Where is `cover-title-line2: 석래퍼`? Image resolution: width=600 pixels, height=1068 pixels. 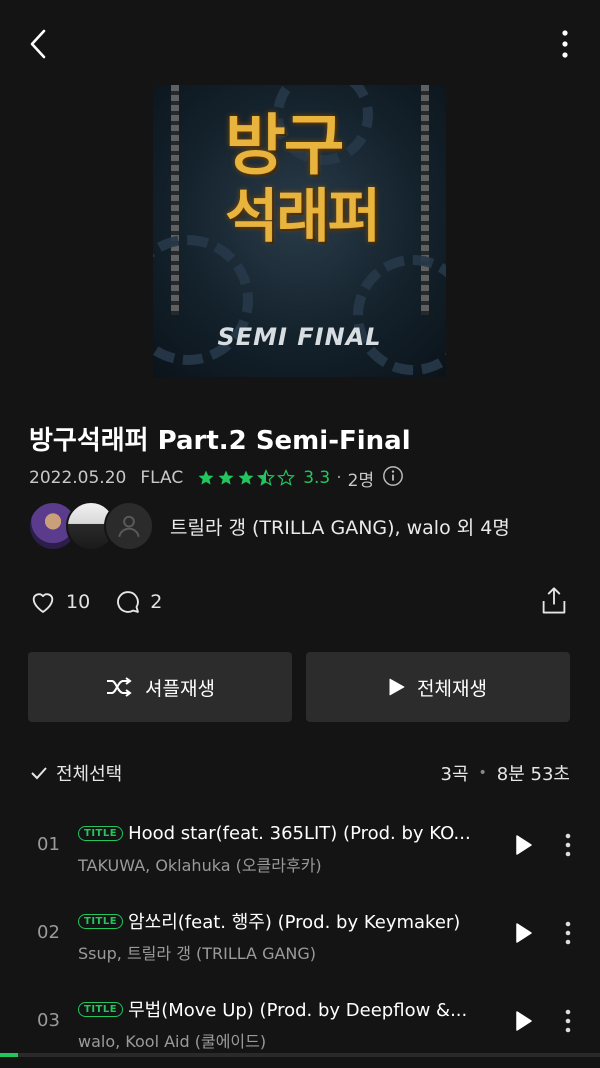
cover-title-line2: 석래퍼 is located at coordinates (303, 216).